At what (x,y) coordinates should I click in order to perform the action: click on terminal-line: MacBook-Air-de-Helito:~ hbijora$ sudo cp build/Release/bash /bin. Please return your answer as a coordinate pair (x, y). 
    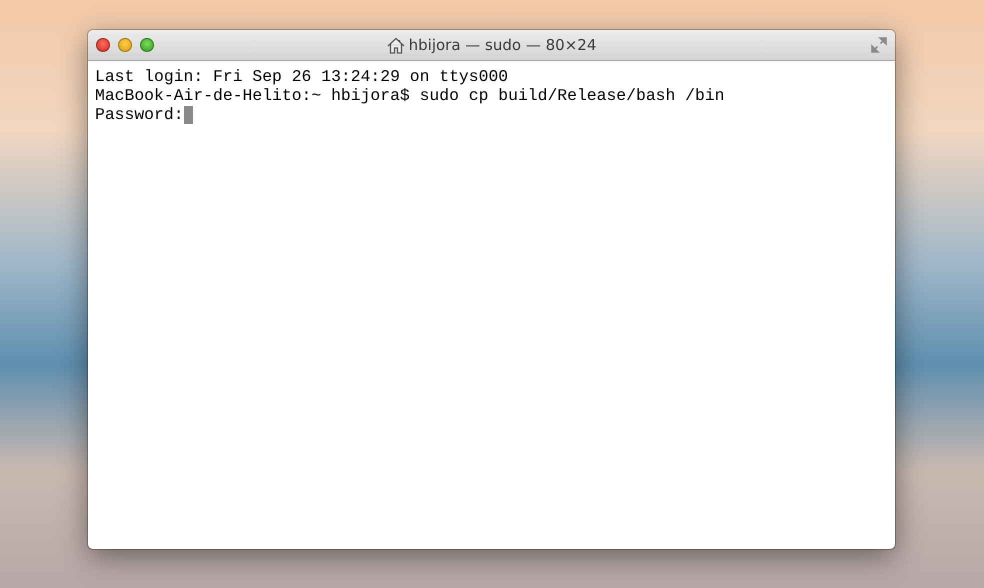
    Looking at the image, I should click on (410, 95).